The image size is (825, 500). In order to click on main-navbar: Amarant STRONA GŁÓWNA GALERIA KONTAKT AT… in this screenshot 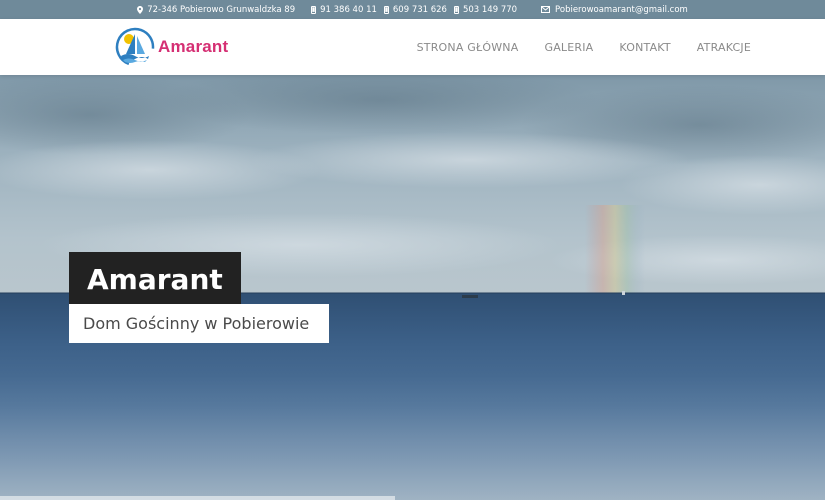, I will do `click(412, 47)`.